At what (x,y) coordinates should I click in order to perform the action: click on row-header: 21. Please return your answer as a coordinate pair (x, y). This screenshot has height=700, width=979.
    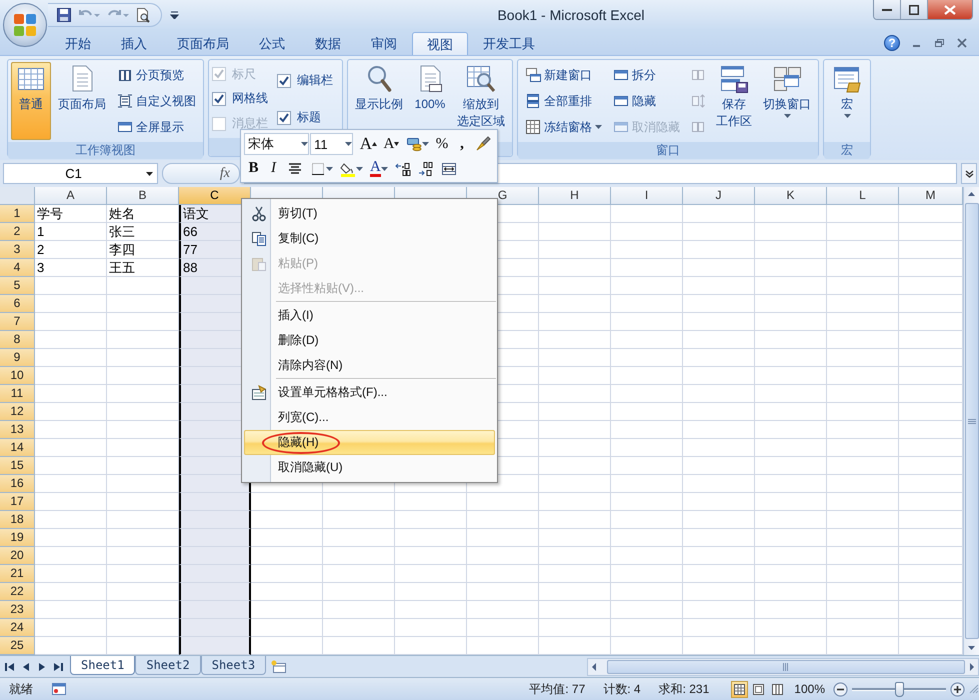
    Looking at the image, I should click on (17, 574).